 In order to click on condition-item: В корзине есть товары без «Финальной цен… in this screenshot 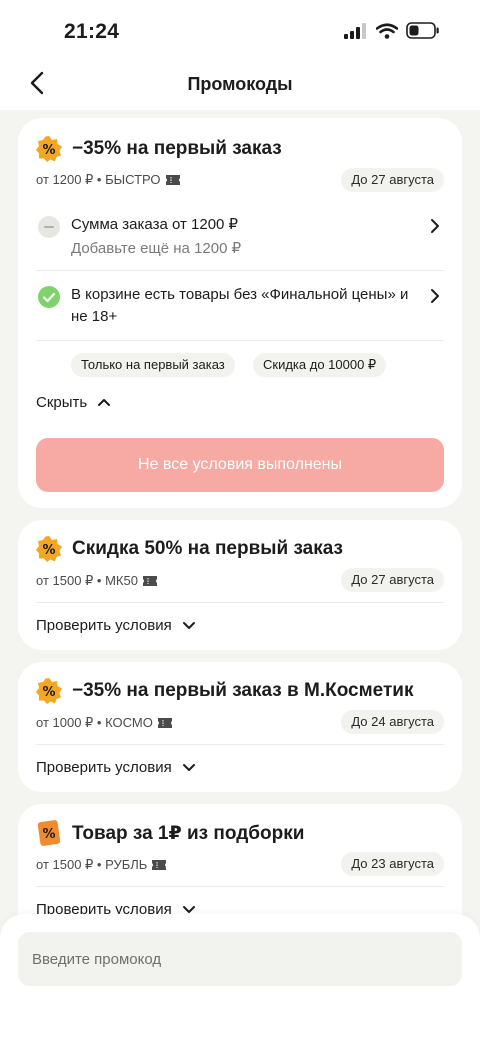, I will do `click(240, 309)`.